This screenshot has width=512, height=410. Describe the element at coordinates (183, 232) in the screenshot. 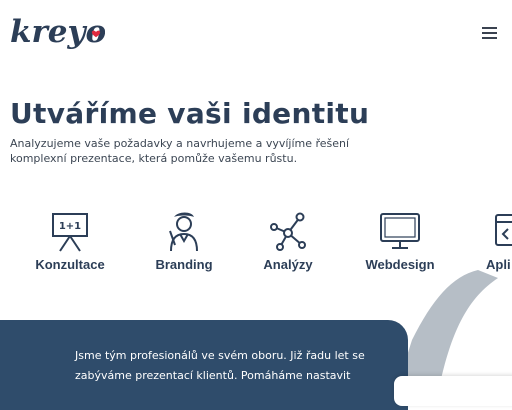

I see `artist-icon` at that location.